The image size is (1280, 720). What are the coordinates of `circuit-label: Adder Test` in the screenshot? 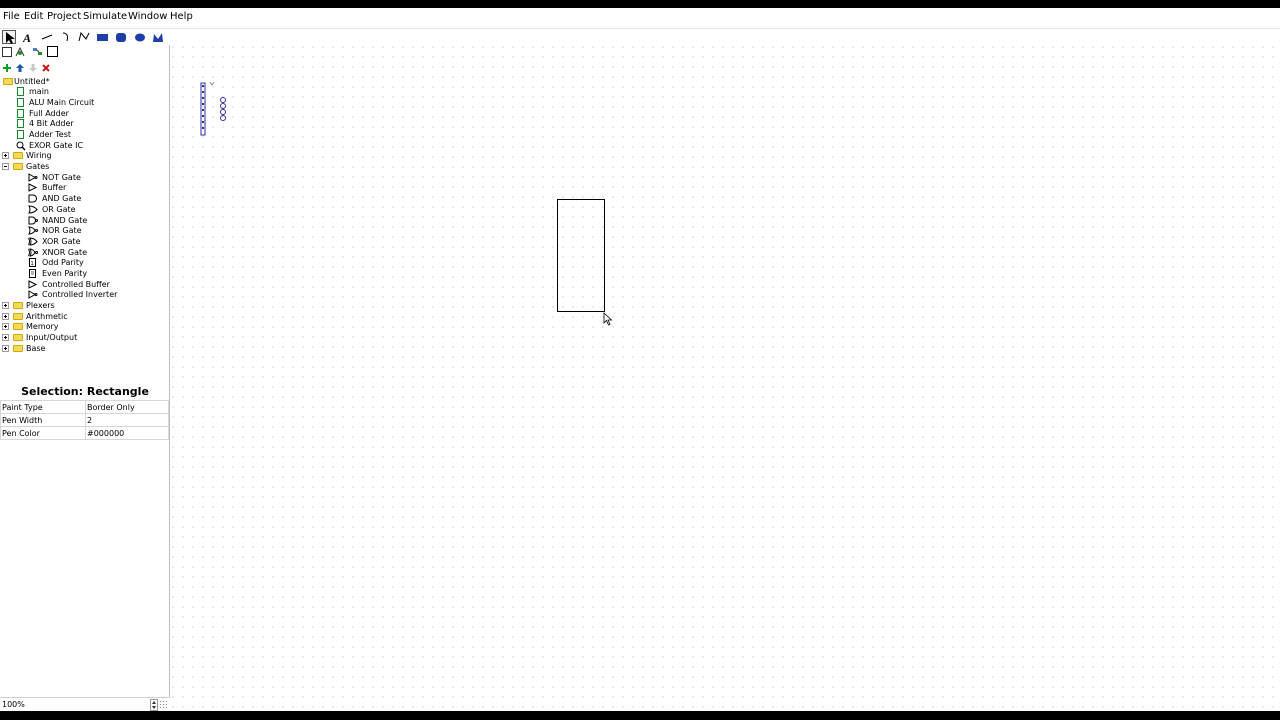 It's located at (50, 134).